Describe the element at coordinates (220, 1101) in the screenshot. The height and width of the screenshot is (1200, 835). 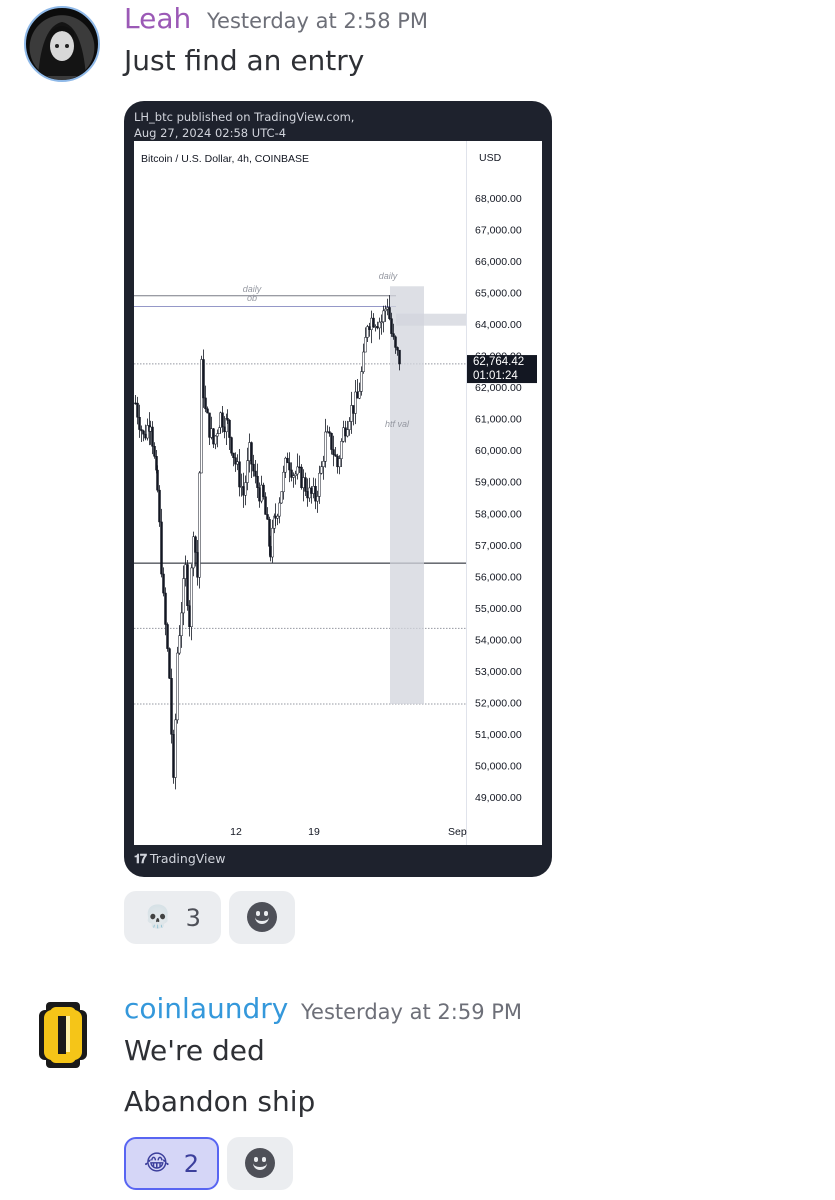
I see `message-text: Abandon ship` at that location.